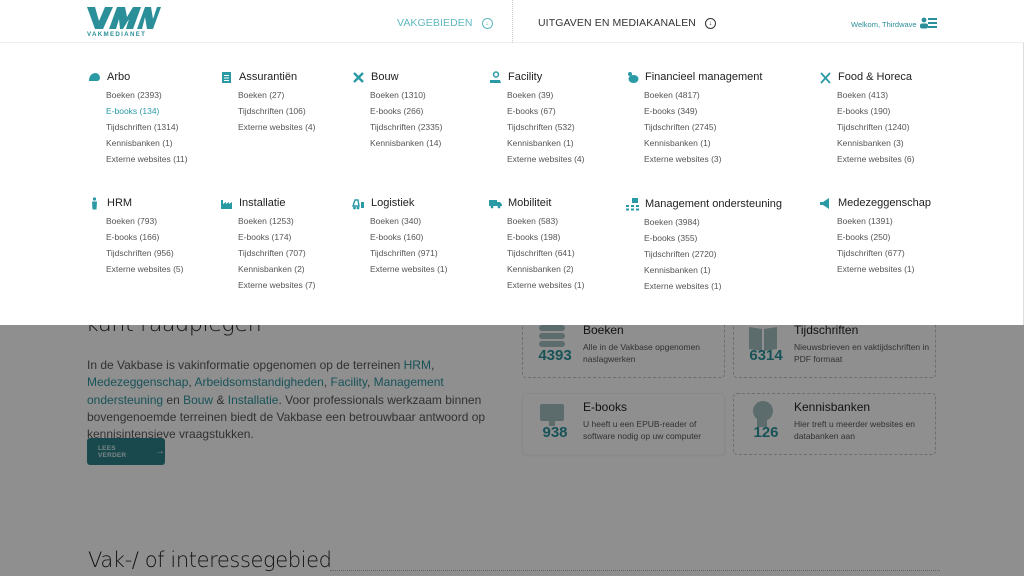  I want to click on org-chart-icon, so click(632, 203).